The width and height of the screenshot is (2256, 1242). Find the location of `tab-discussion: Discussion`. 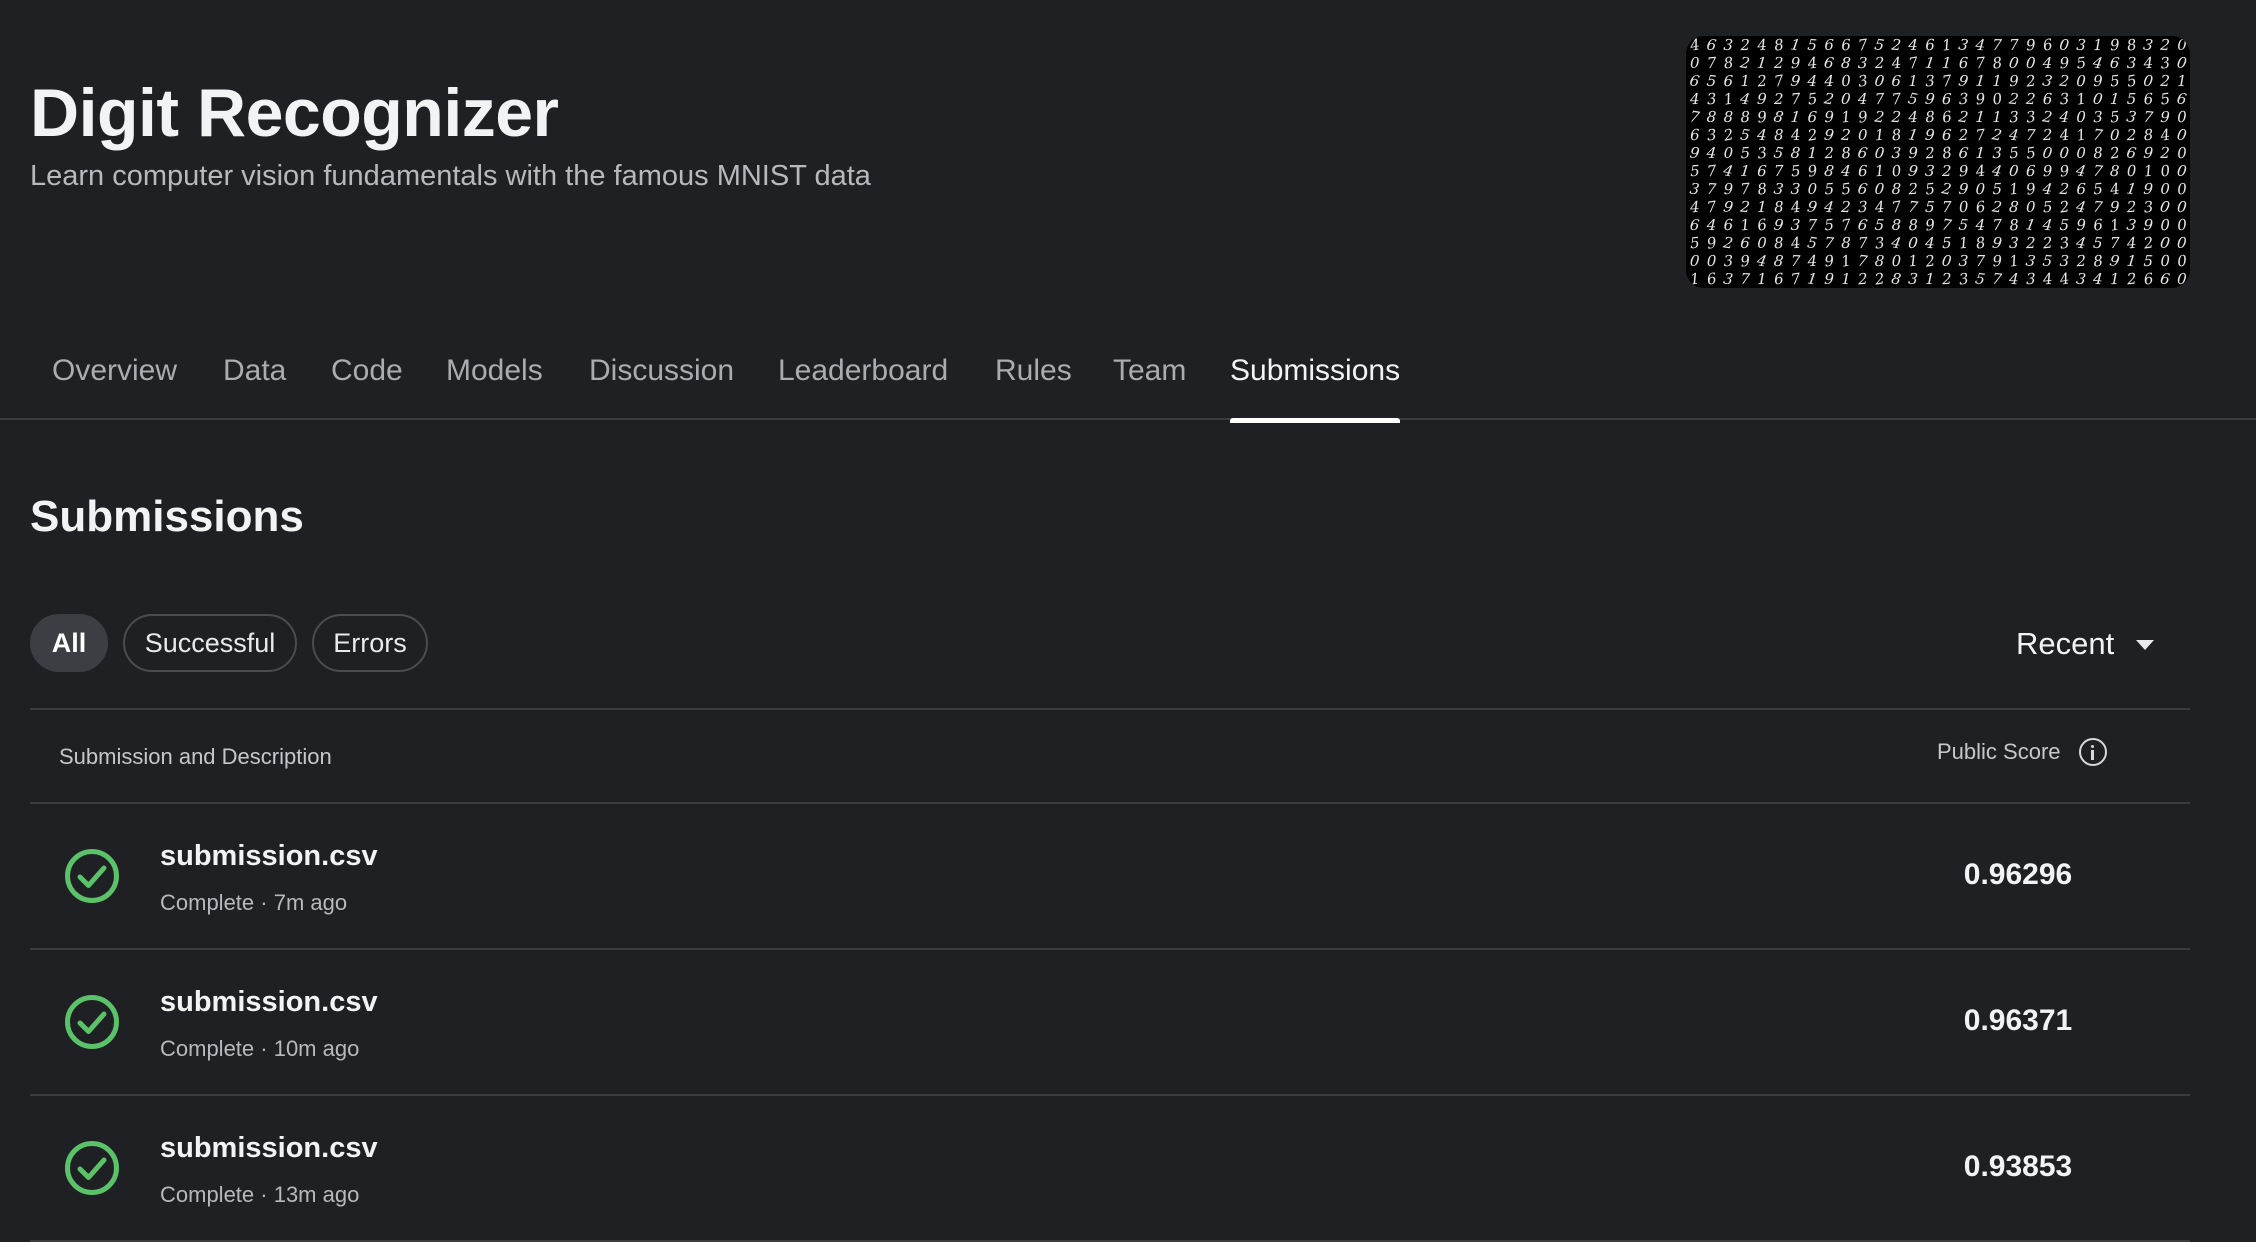

tab-discussion: Discussion is located at coordinates (661, 387).